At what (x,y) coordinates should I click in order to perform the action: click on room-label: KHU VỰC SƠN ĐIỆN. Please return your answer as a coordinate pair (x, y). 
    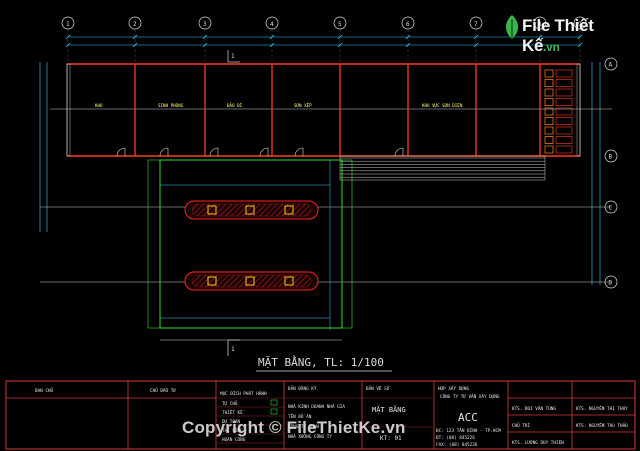
    Looking at the image, I should click on (442, 105).